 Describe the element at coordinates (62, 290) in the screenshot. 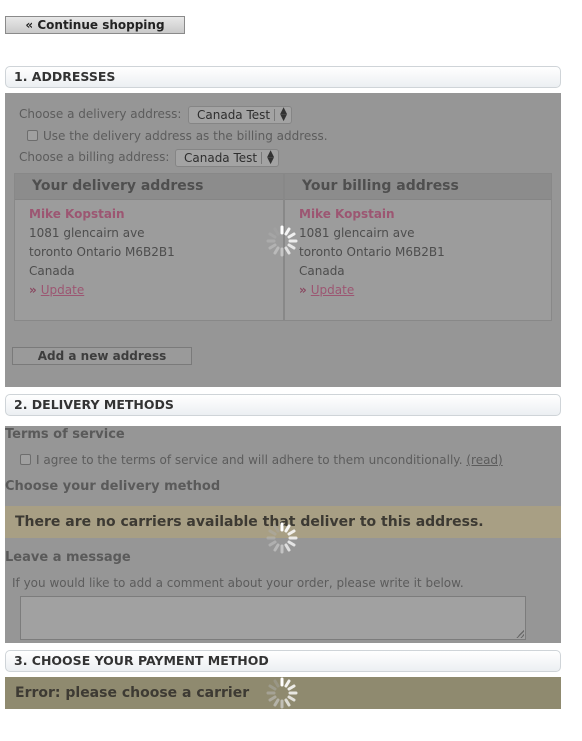

I see `delivery-update-label: Update` at that location.